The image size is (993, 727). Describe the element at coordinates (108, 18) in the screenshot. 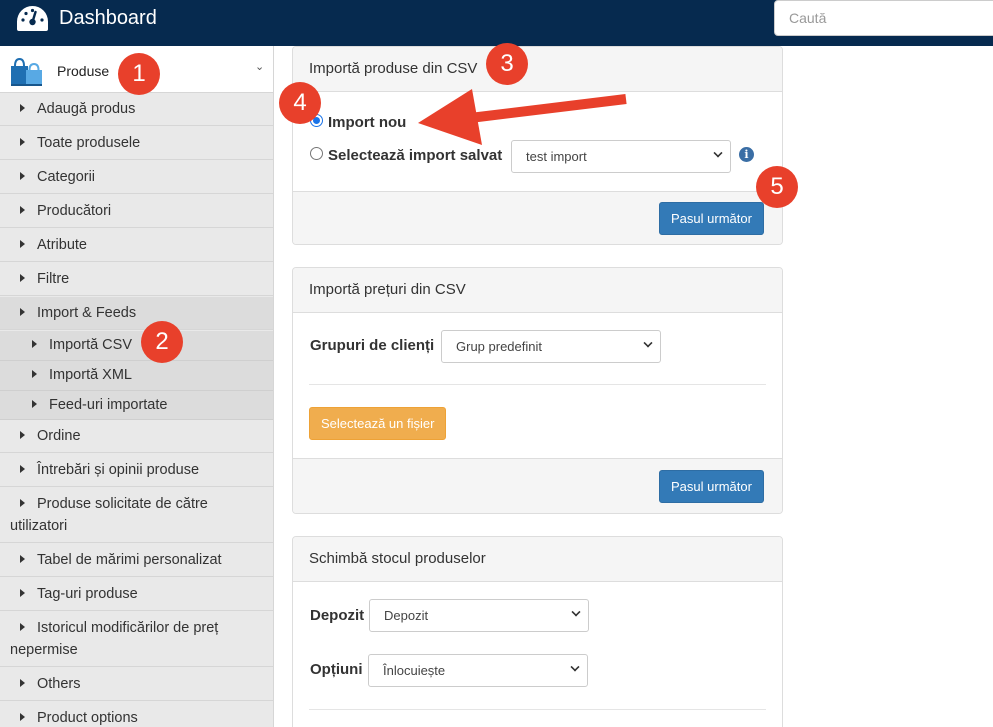

I see `app-title: Dashboard` at that location.